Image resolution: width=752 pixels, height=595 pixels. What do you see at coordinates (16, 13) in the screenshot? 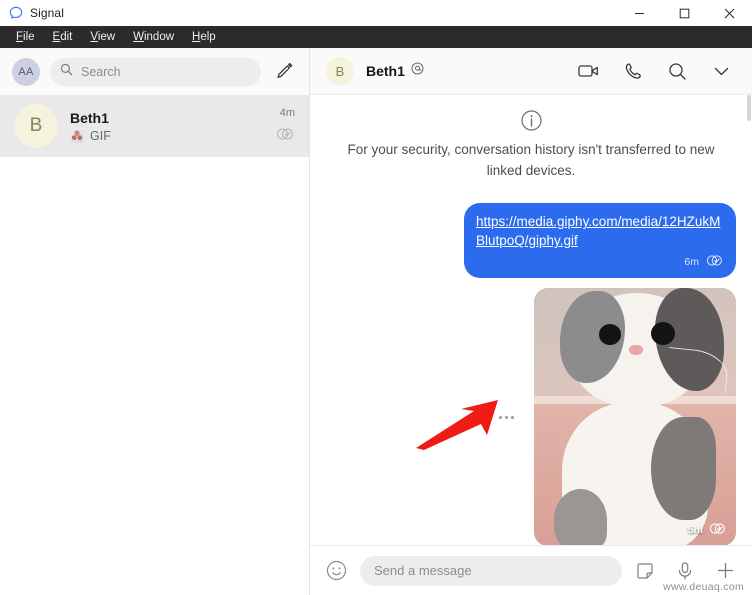
I see `signal-logo-icon` at bounding box center [16, 13].